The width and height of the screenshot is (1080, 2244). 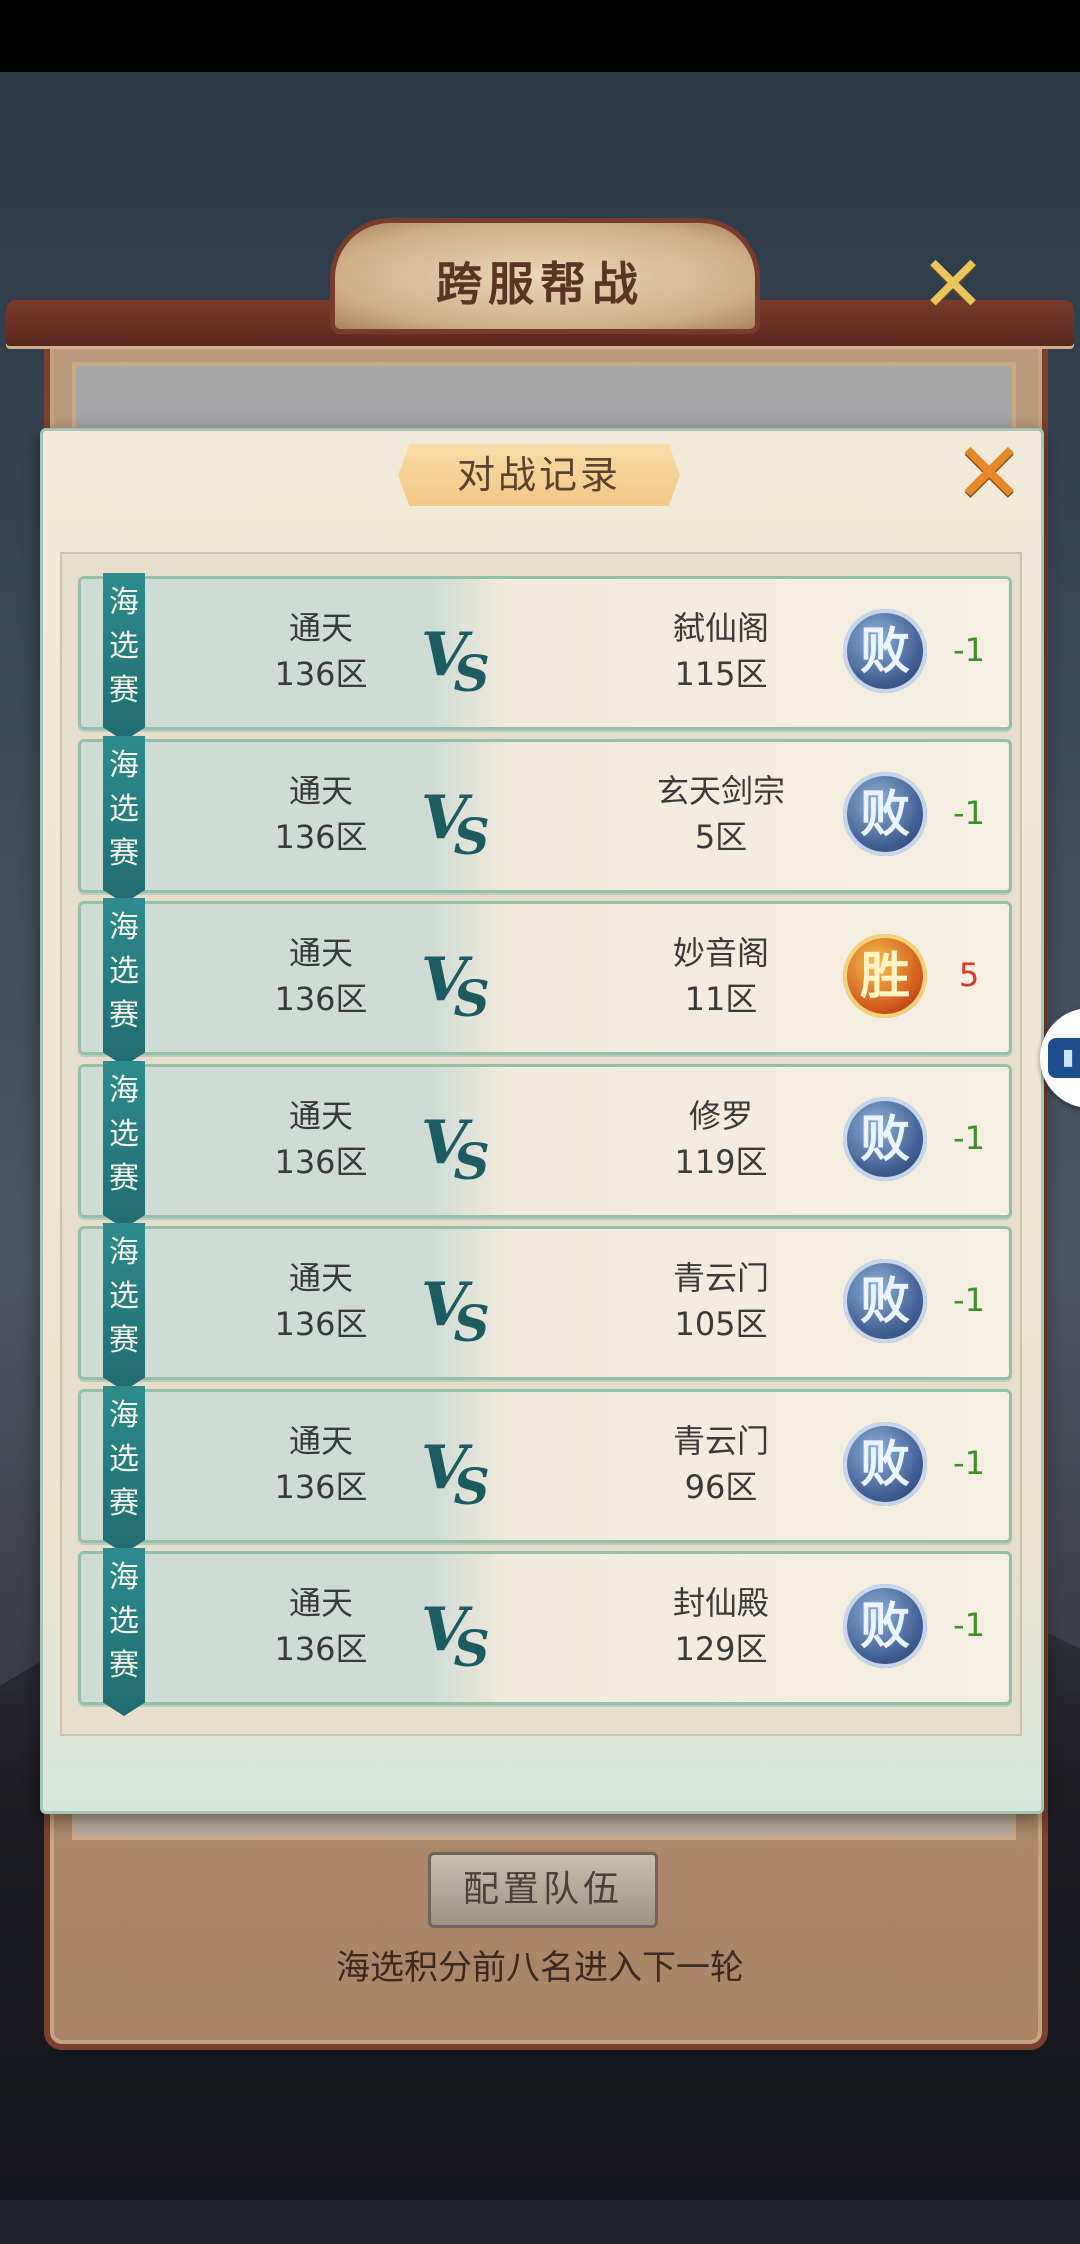 I want to click on team-b: 修罗 119区, so click(x=721, y=1139).